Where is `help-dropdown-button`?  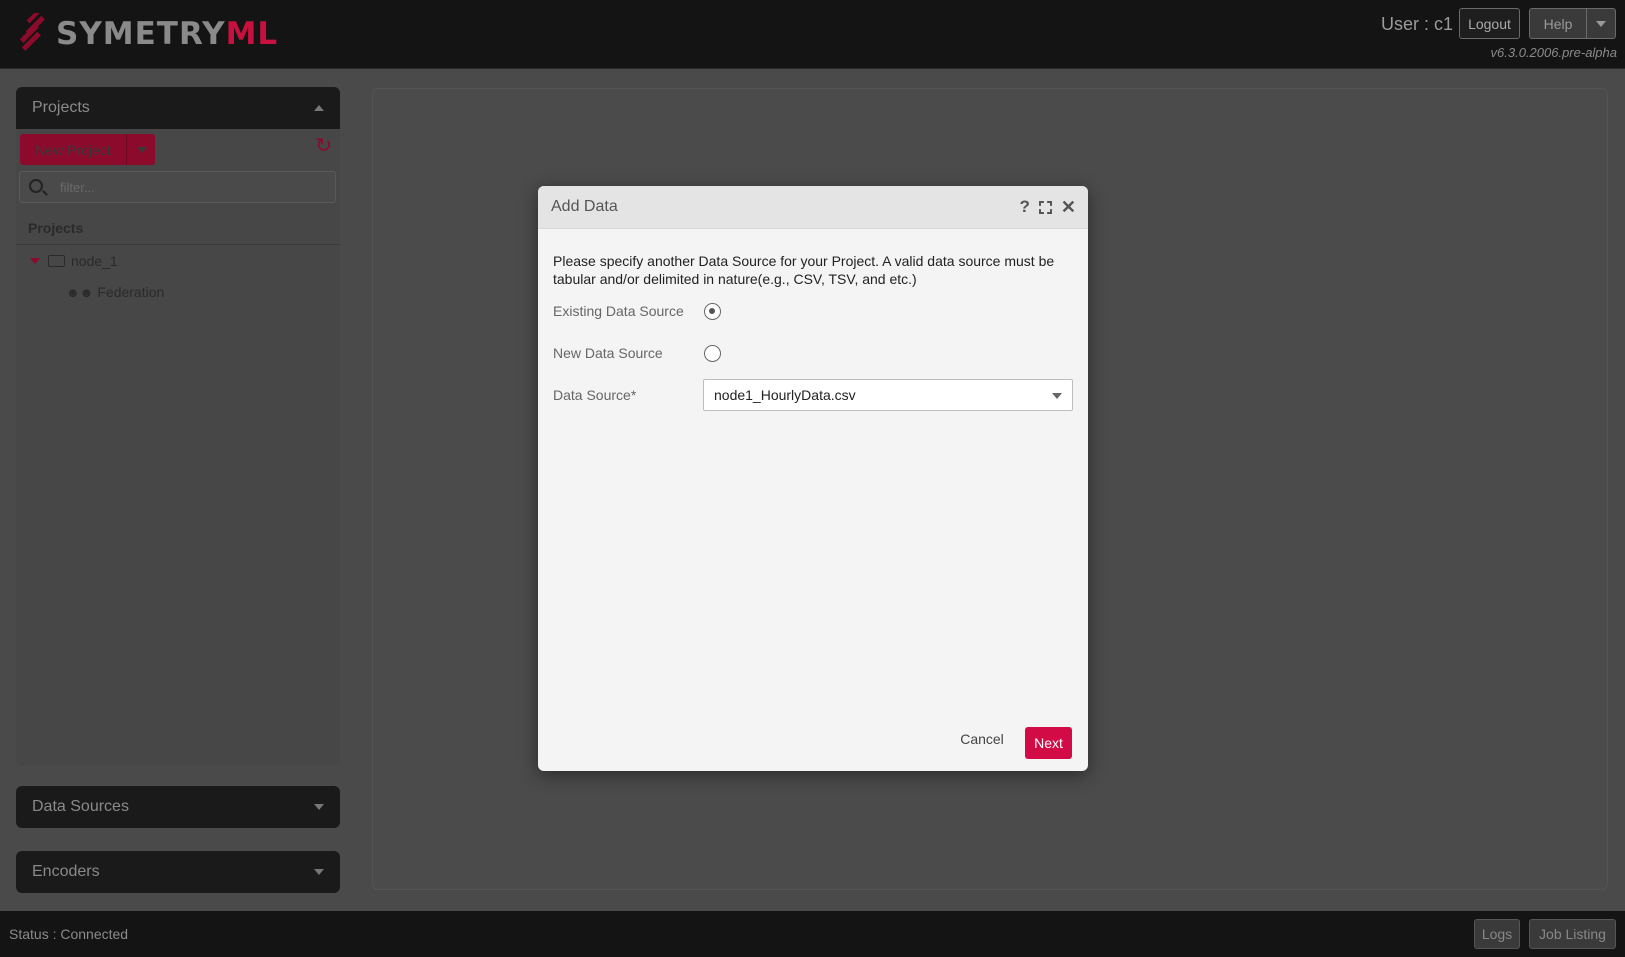 help-dropdown-button is located at coordinates (1601, 23).